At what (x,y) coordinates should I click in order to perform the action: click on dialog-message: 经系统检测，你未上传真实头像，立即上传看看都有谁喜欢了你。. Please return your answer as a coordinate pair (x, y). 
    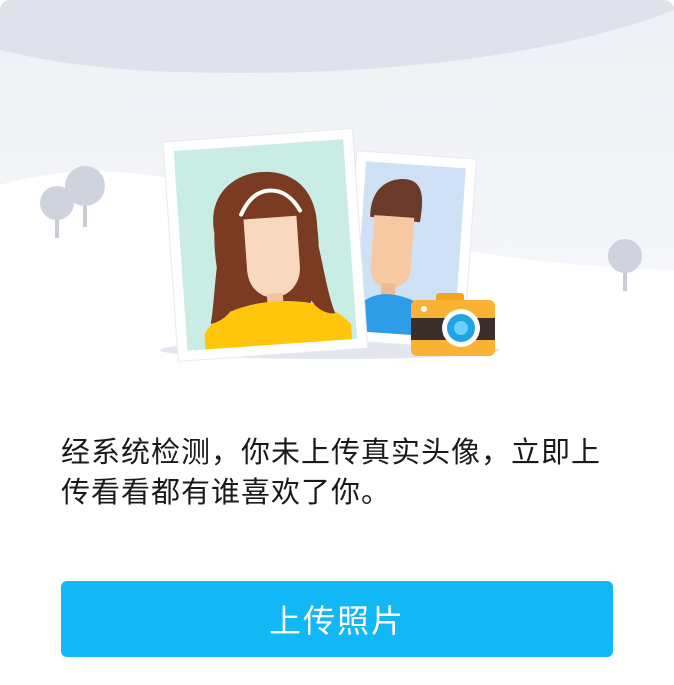
    Looking at the image, I should click on (331, 472).